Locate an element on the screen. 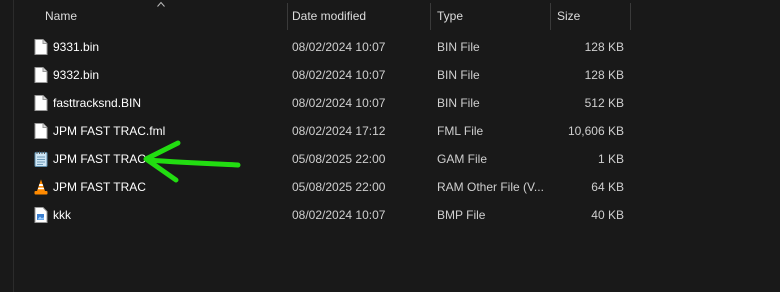 This screenshot has width=780, height=292. notepad-icon is located at coordinates (41, 159).